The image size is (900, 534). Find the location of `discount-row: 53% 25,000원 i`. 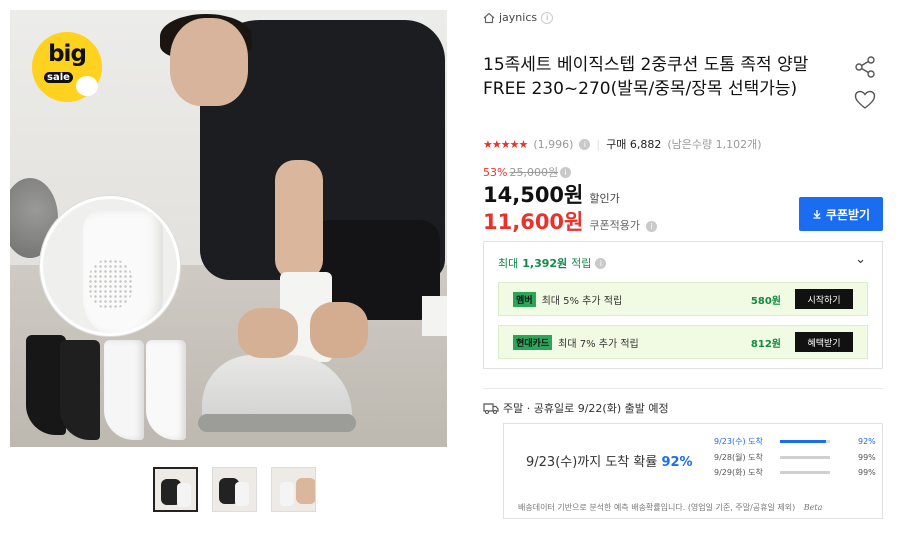

discount-row: 53% 25,000원 i is located at coordinates (527, 172).